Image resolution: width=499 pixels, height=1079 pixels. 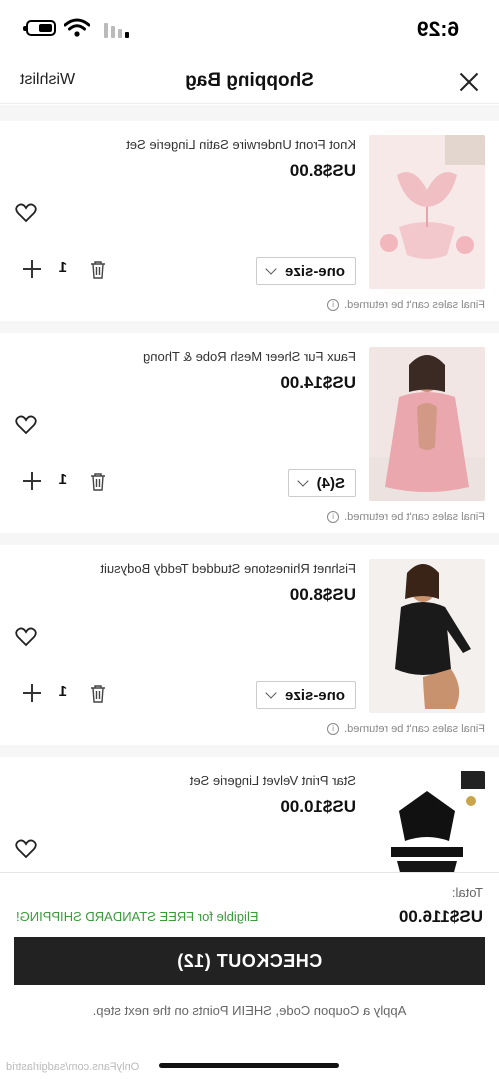 I want to click on size-select: S(4), so click(x=321, y=483).